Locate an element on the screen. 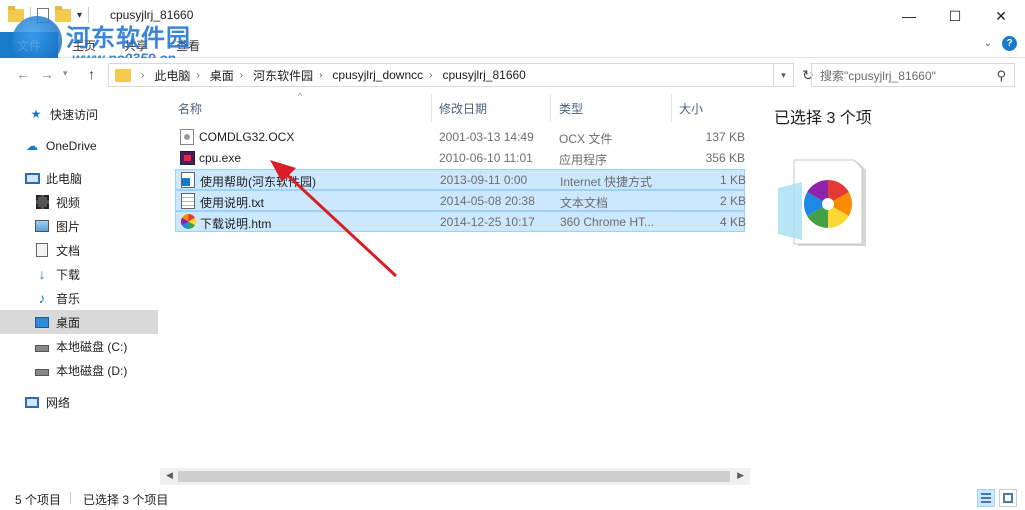  minimize-button: — is located at coordinates (909, 16).